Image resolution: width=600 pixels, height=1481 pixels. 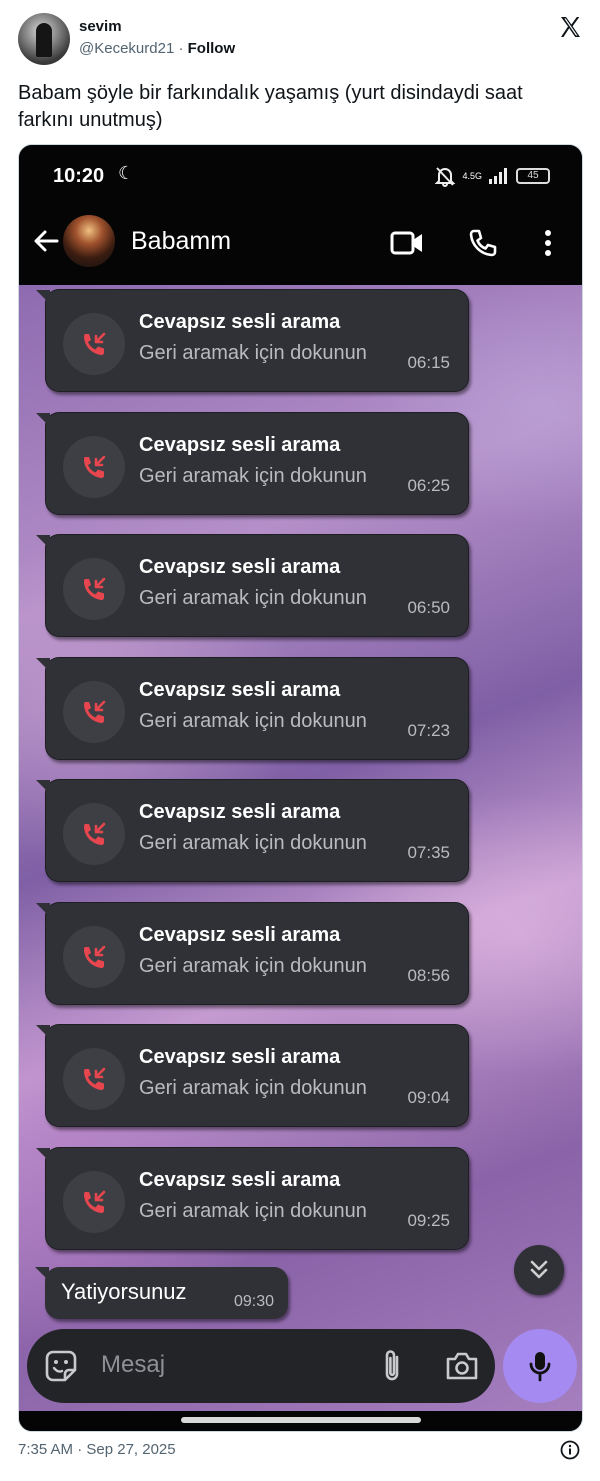 What do you see at coordinates (157, 38) in the screenshot?
I see `author-block: sevim @Kecekurd21 · Follow` at bounding box center [157, 38].